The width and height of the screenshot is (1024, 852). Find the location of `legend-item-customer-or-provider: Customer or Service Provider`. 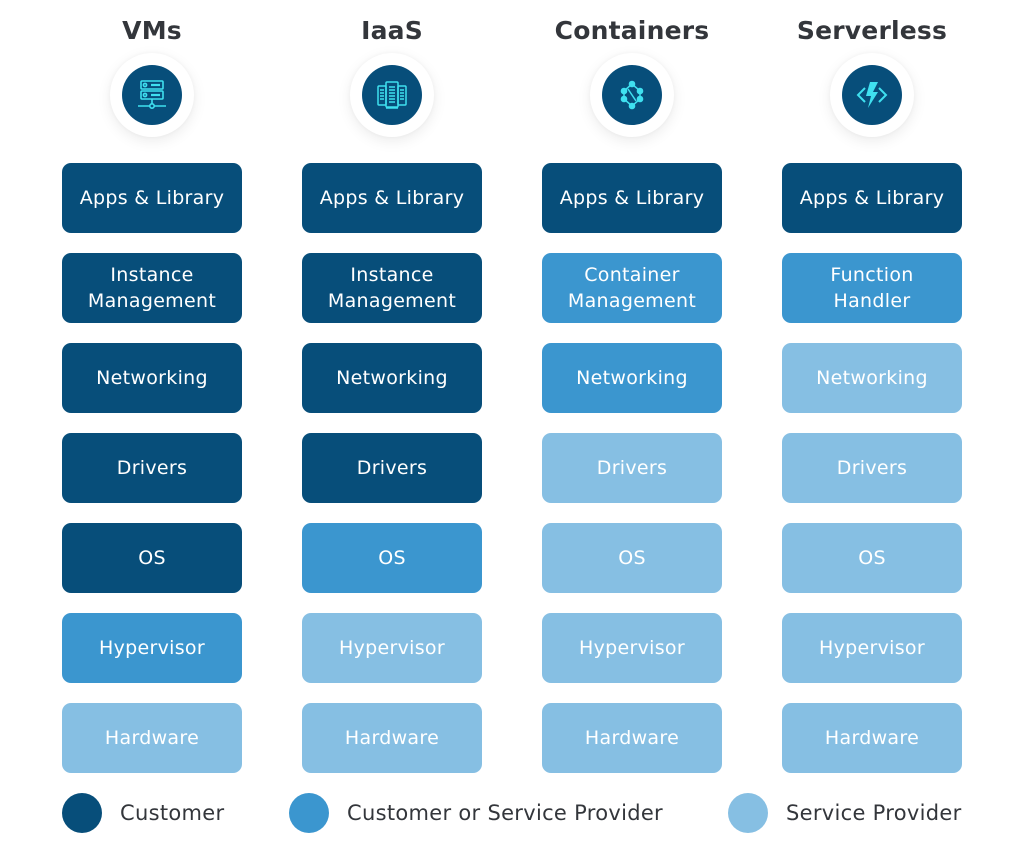

legend-item-customer-or-provider: Customer or Service Provider is located at coordinates (476, 813).